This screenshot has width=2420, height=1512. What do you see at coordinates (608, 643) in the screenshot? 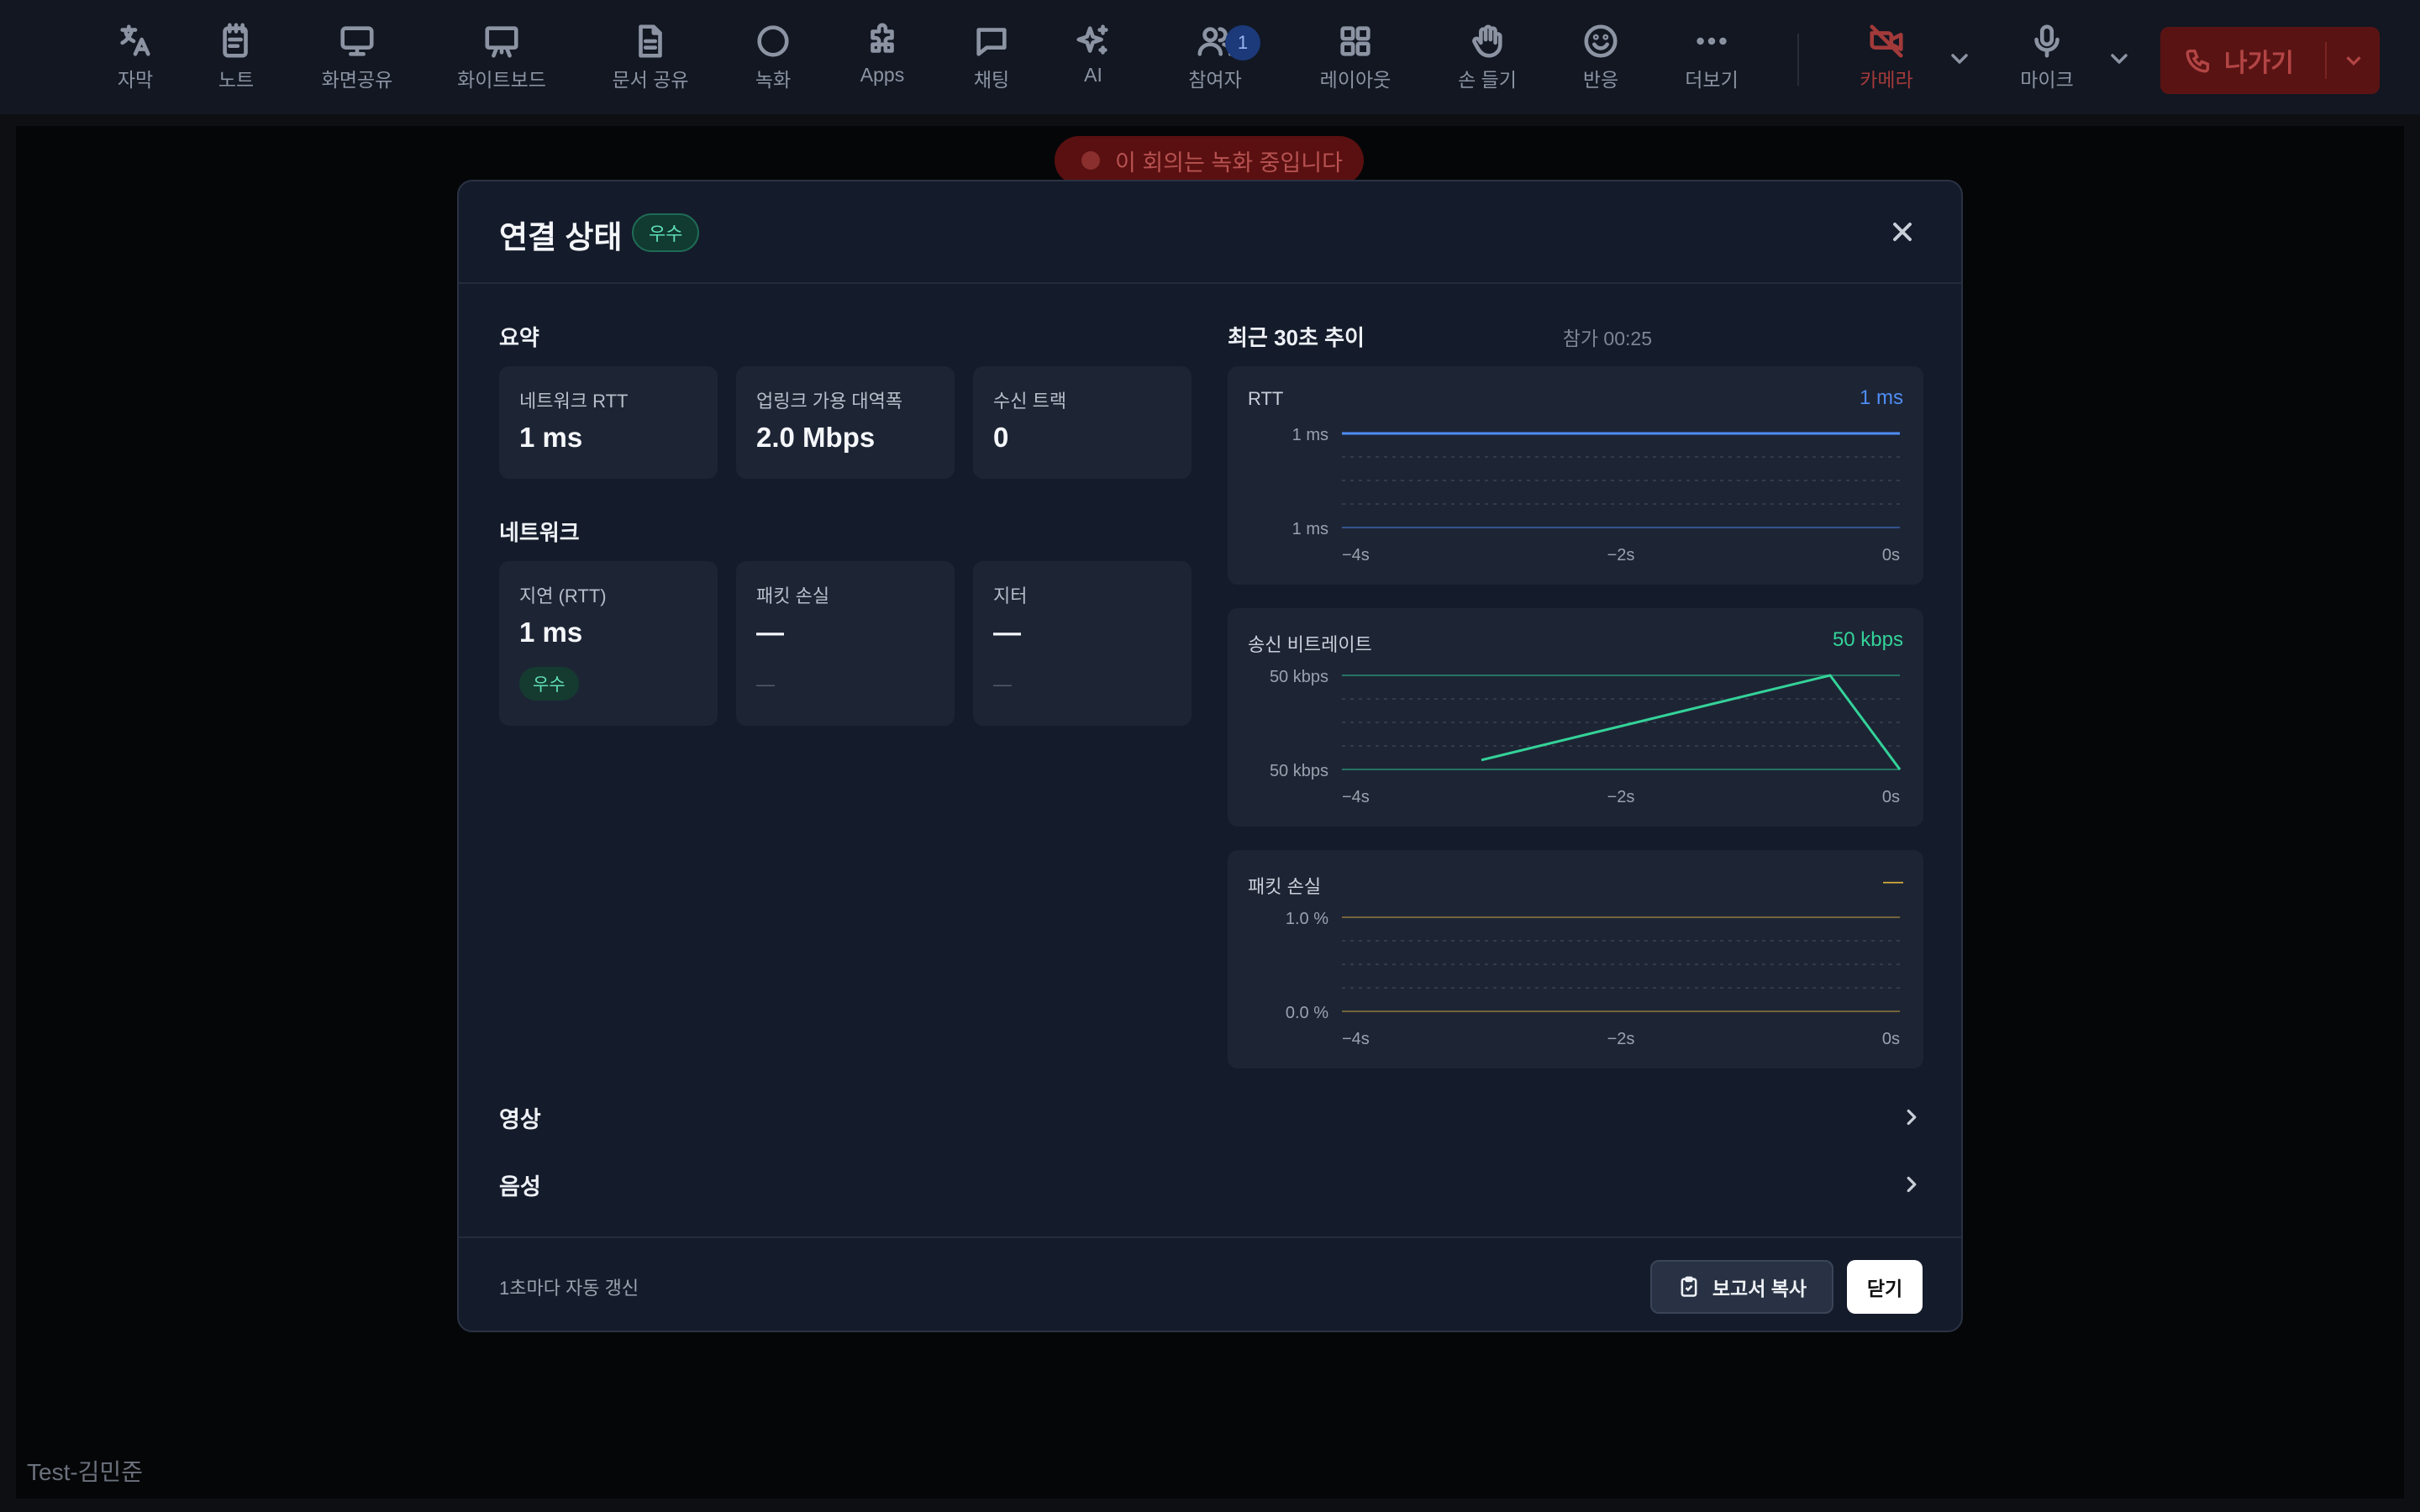
I see `network-card-latency: 지연 (RTT) 1 ms 우수` at bounding box center [608, 643].